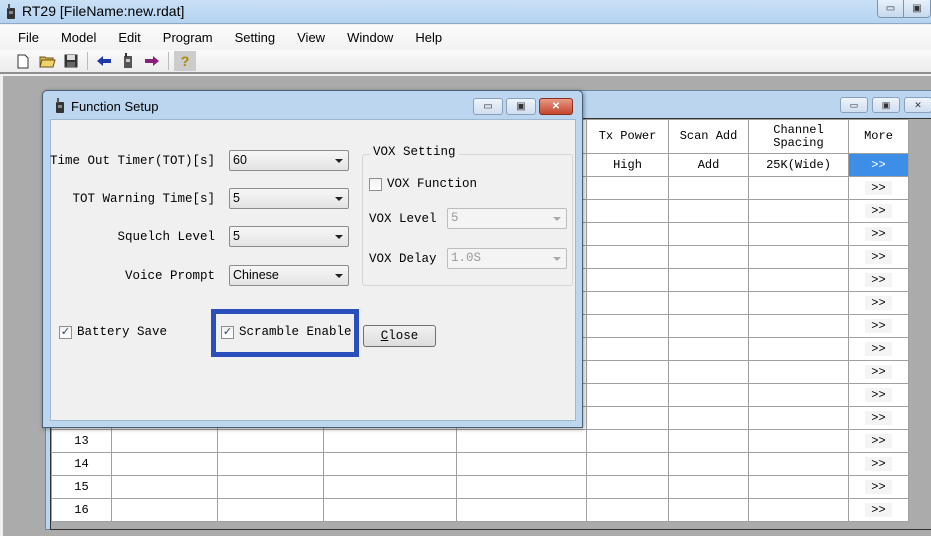  I want to click on child-restore-button: ▣, so click(886, 105).